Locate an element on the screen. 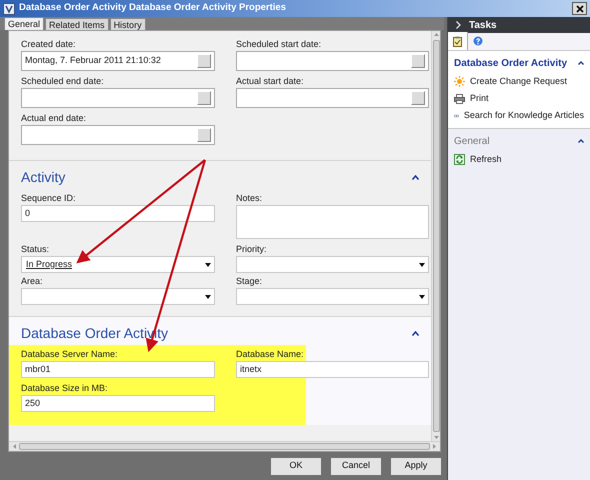 This screenshot has width=590, height=480. clipboard-icon is located at coordinates (457, 41).